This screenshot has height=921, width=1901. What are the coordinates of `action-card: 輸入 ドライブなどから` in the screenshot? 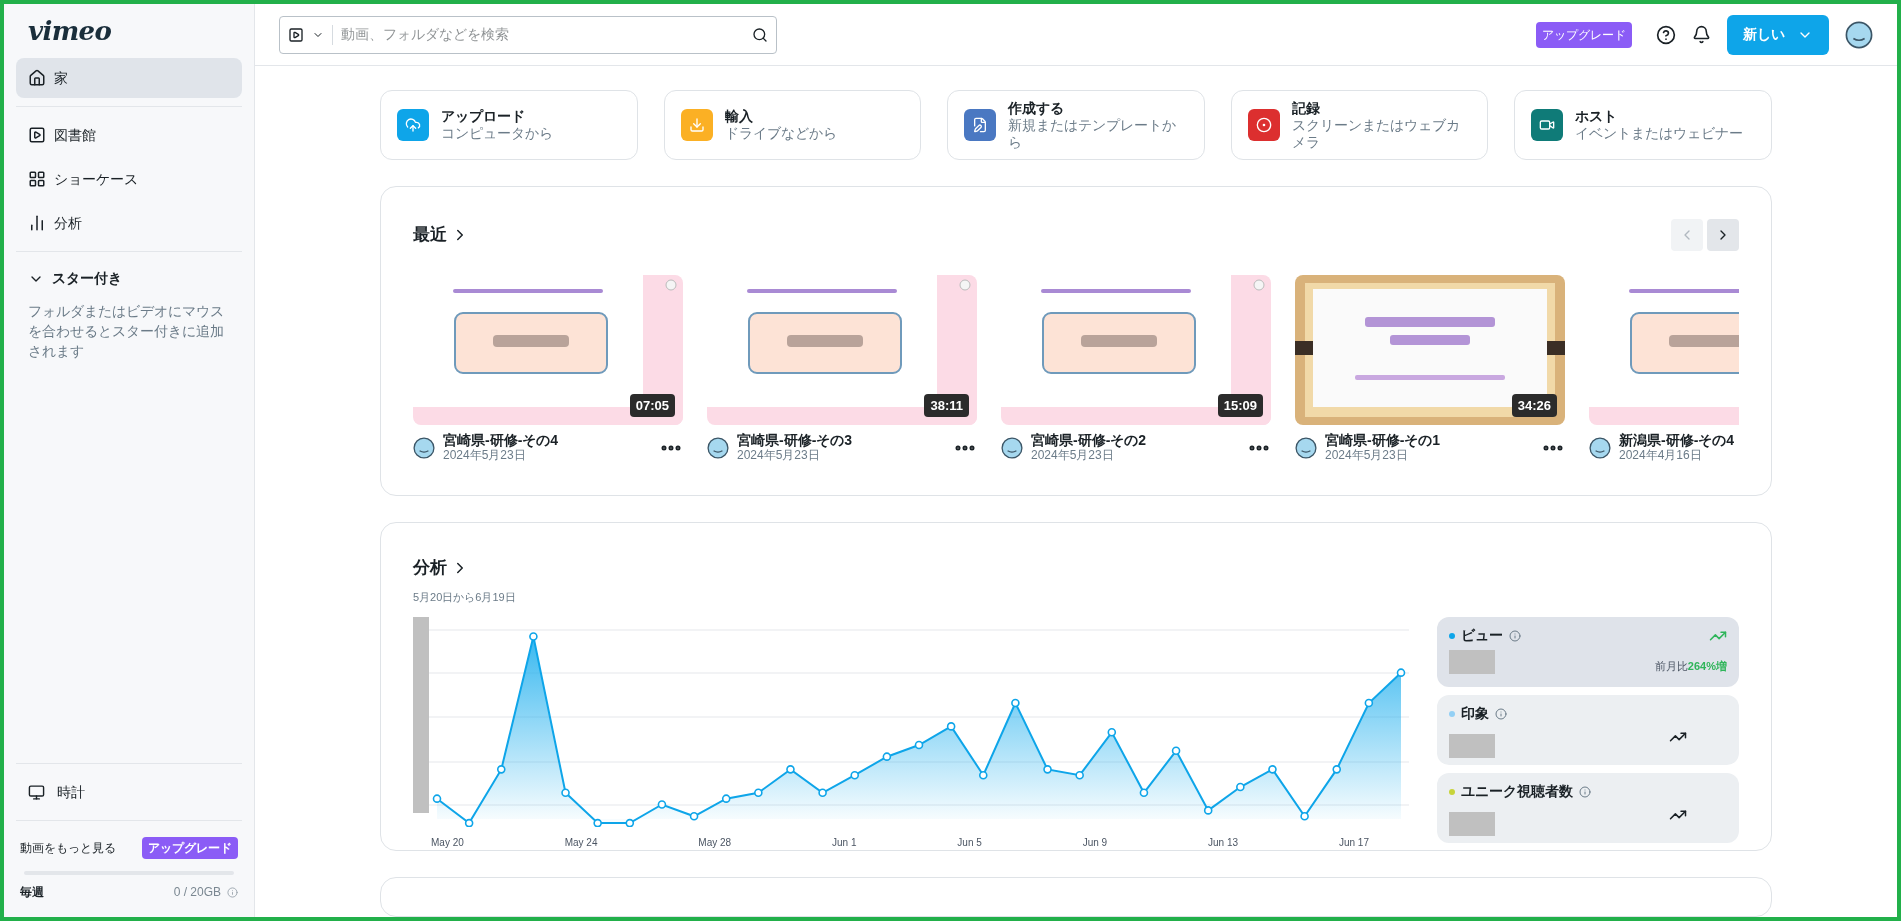 It's located at (792, 125).